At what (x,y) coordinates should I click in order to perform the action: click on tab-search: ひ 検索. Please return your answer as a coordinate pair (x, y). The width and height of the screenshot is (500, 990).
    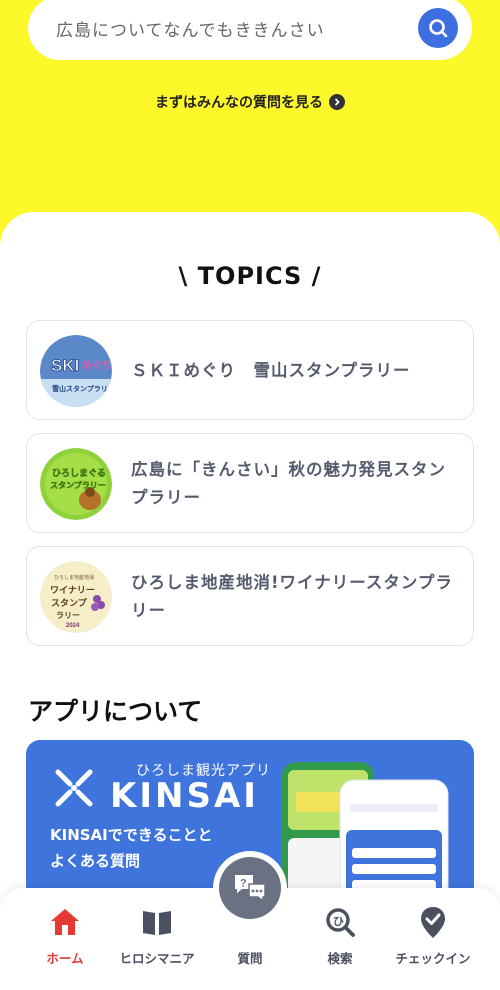
    Looking at the image, I should click on (340, 936).